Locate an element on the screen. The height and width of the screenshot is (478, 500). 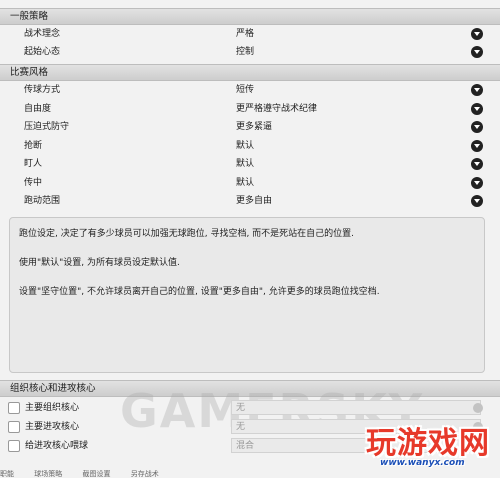
setting-label: 传球方式 is located at coordinates (42, 90).